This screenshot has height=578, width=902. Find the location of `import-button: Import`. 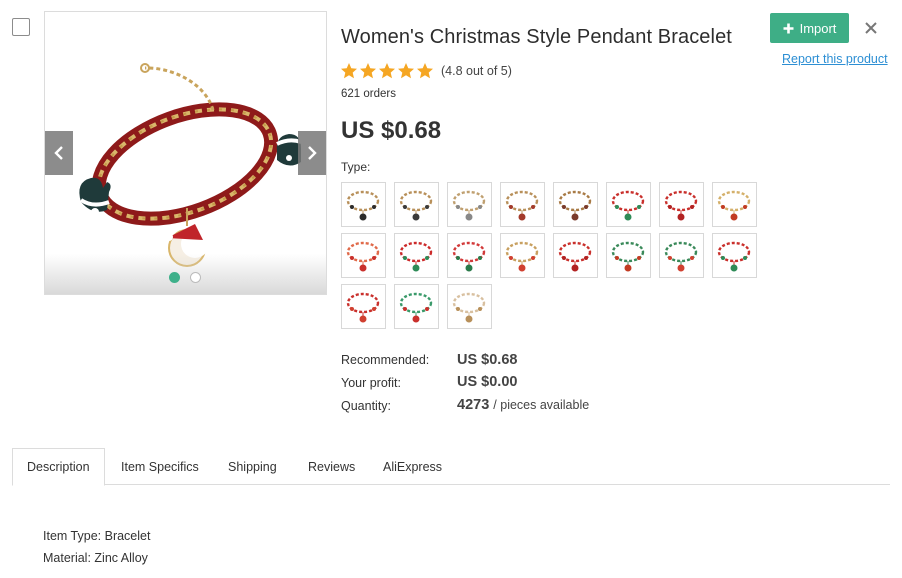

import-button: Import is located at coordinates (809, 28).